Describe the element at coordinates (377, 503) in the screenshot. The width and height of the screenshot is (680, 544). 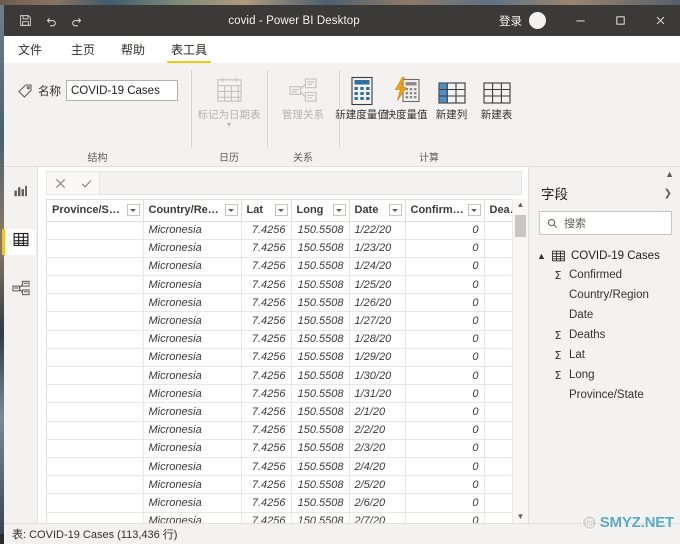
I see `table-cell: 2/6/20` at that location.